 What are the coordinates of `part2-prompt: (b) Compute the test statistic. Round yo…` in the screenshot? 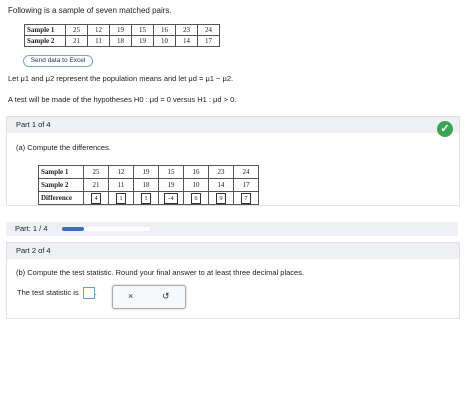 It's located at (160, 272).